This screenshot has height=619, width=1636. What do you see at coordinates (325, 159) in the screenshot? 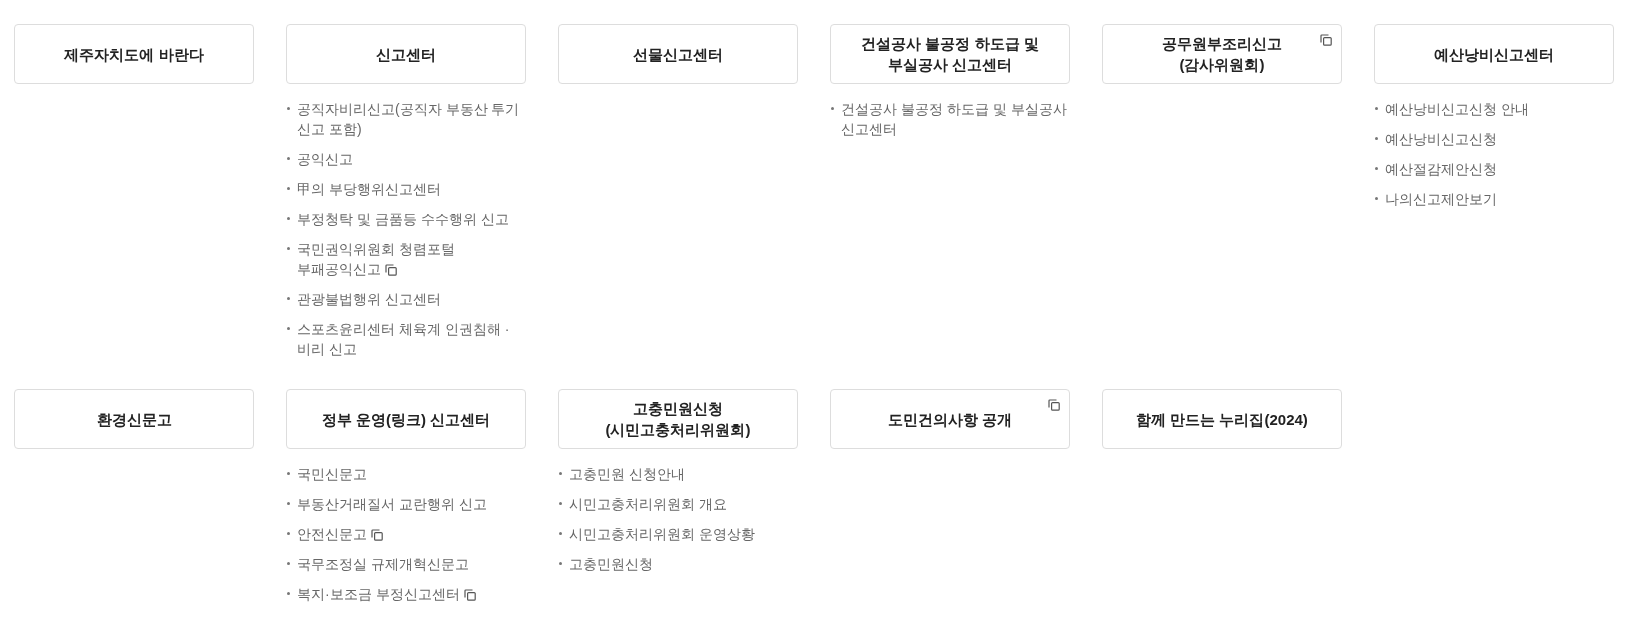
I see `submenu-link: 공익신고` at bounding box center [325, 159].